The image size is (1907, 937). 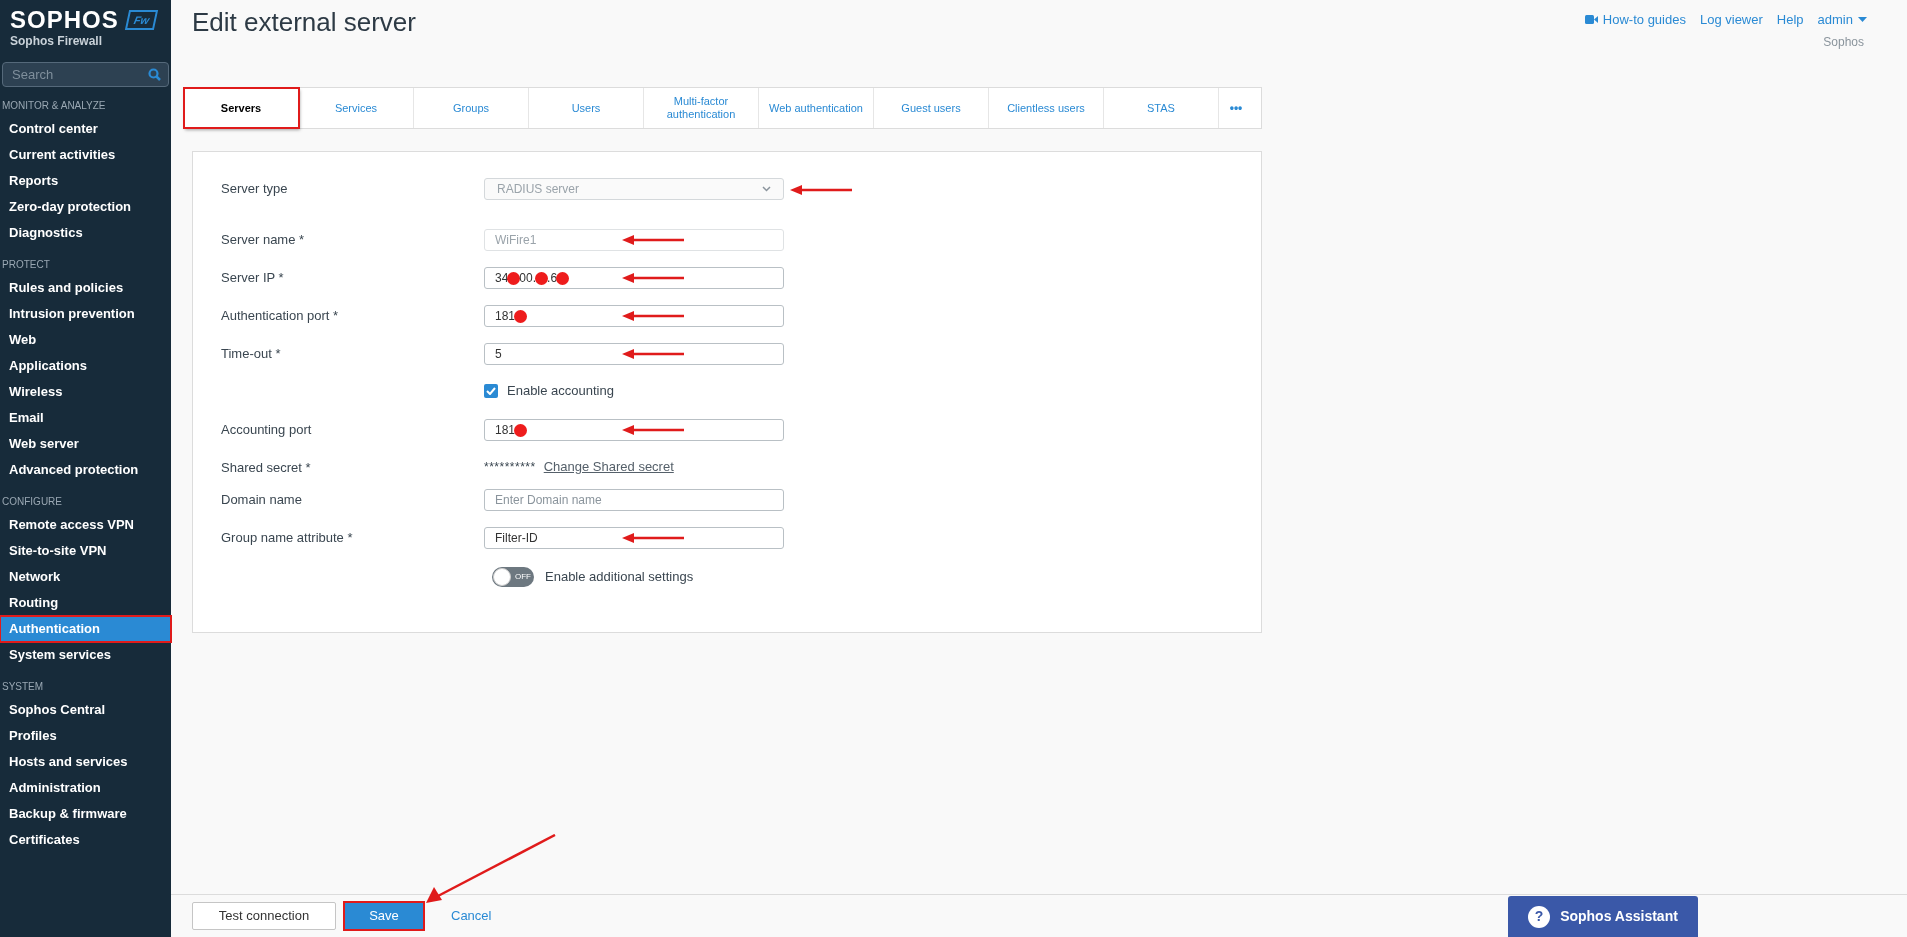 I want to click on nav-item: Current activities, so click(x=85, y=155).